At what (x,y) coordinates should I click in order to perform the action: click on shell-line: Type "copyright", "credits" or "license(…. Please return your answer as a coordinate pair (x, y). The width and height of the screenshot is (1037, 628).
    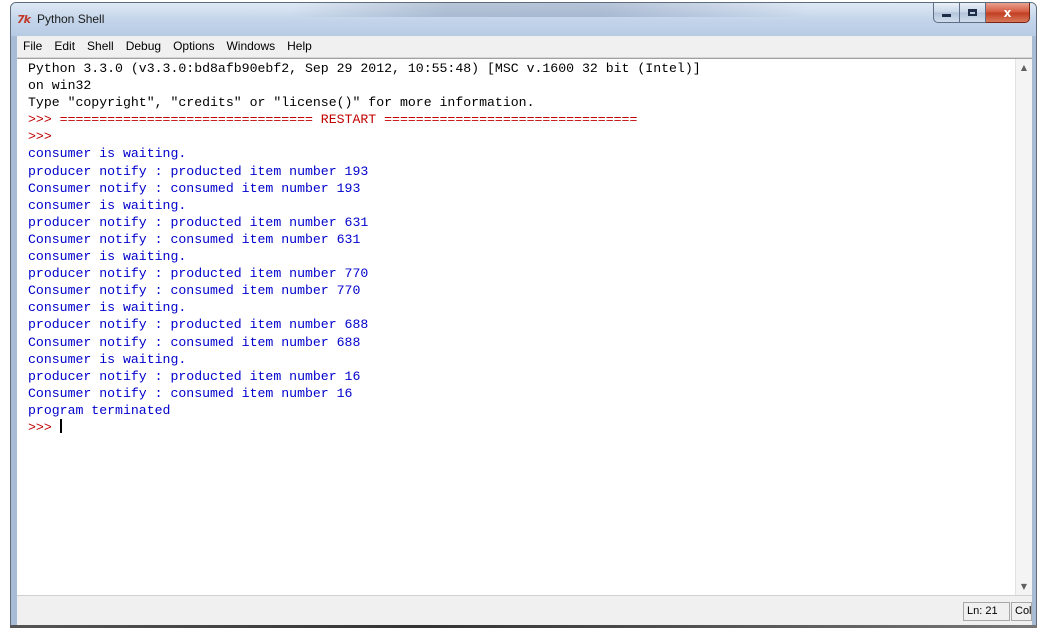
    Looking at the image, I should click on (281, 103).